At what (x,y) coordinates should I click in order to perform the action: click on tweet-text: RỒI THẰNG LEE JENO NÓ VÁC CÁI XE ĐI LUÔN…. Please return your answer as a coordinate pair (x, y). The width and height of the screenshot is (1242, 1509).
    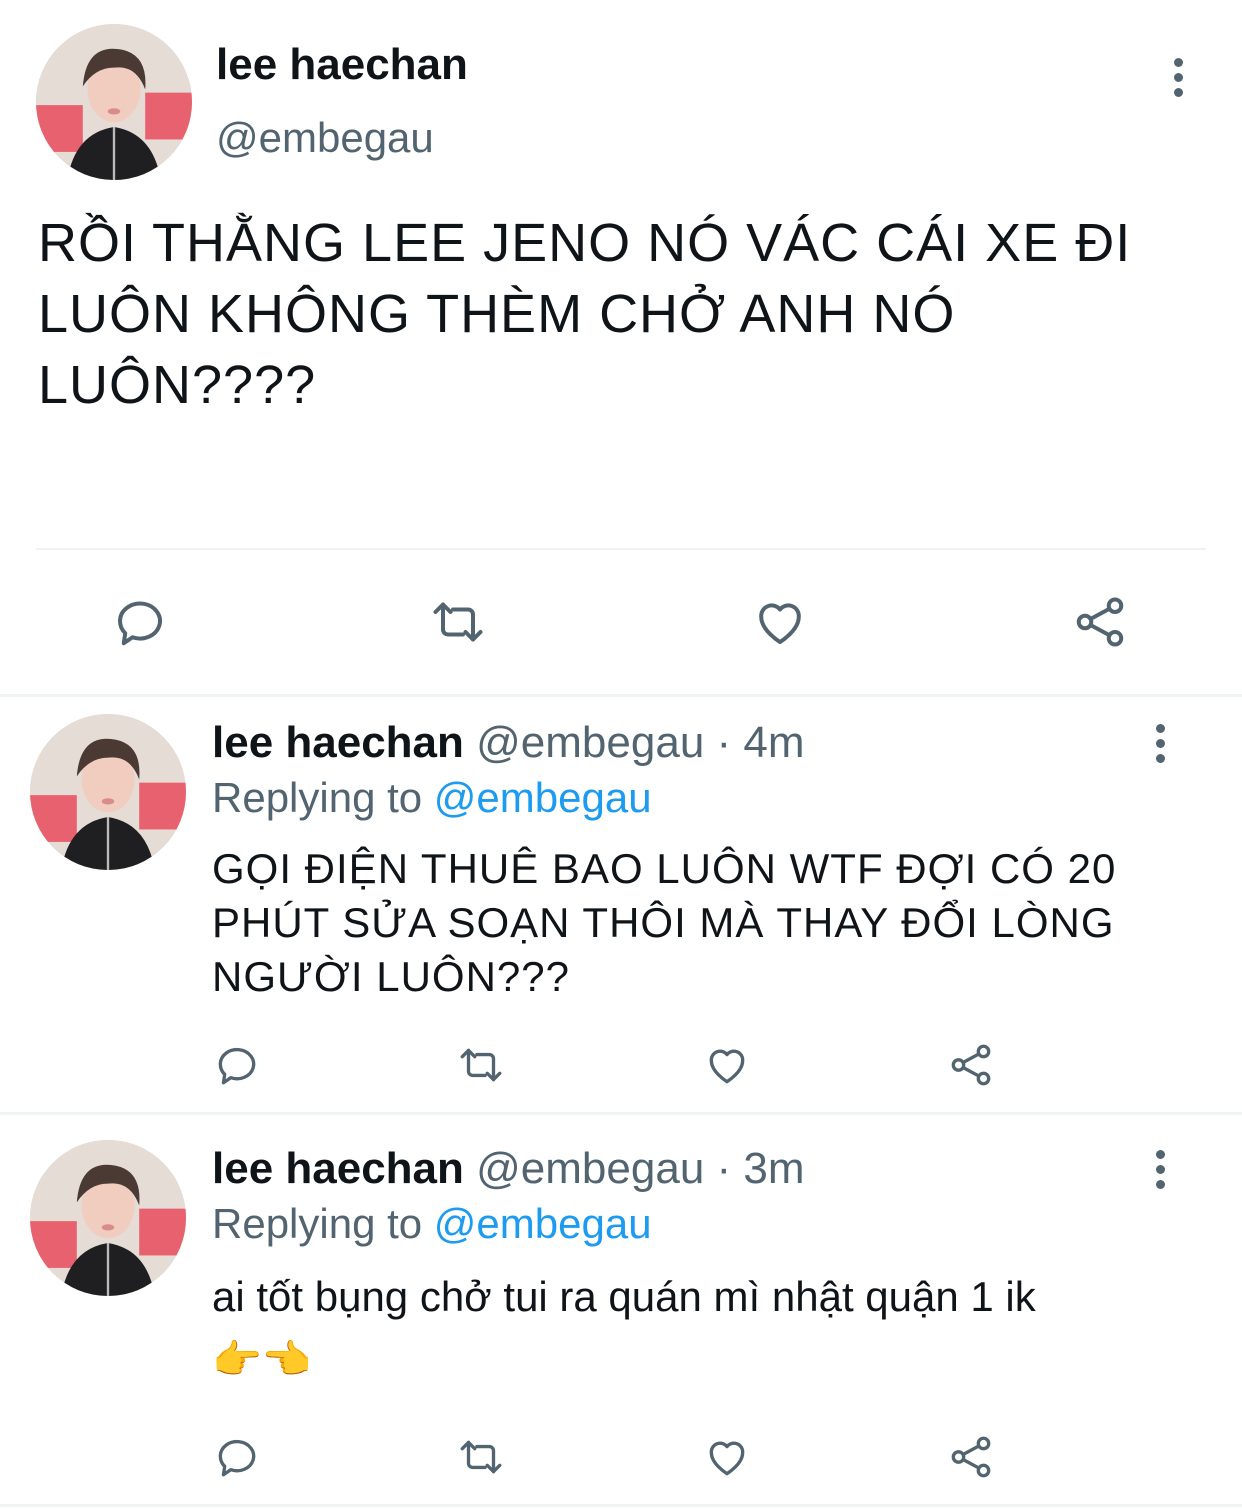
    Looking at the image, I should click on (584, 314).